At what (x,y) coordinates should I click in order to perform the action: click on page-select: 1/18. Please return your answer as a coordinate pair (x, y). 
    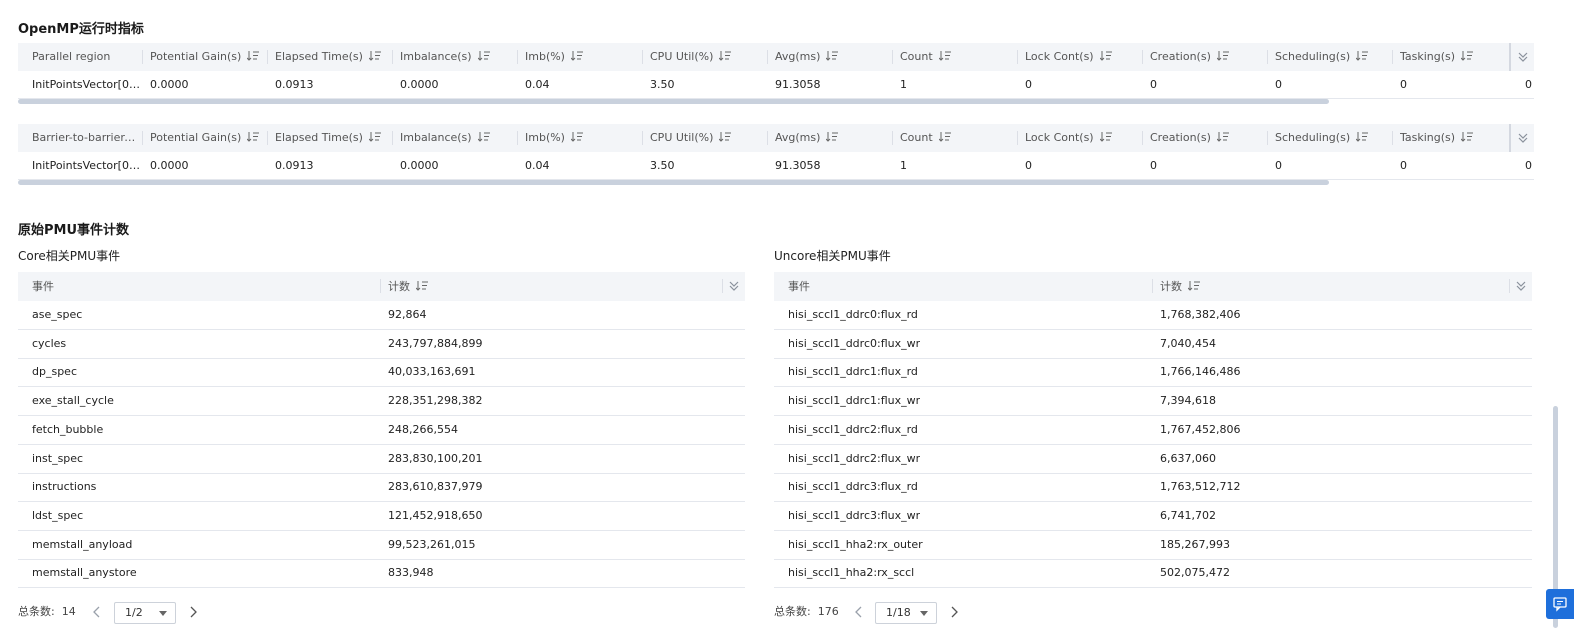
    Looking at the image, I should click on (906, 613).